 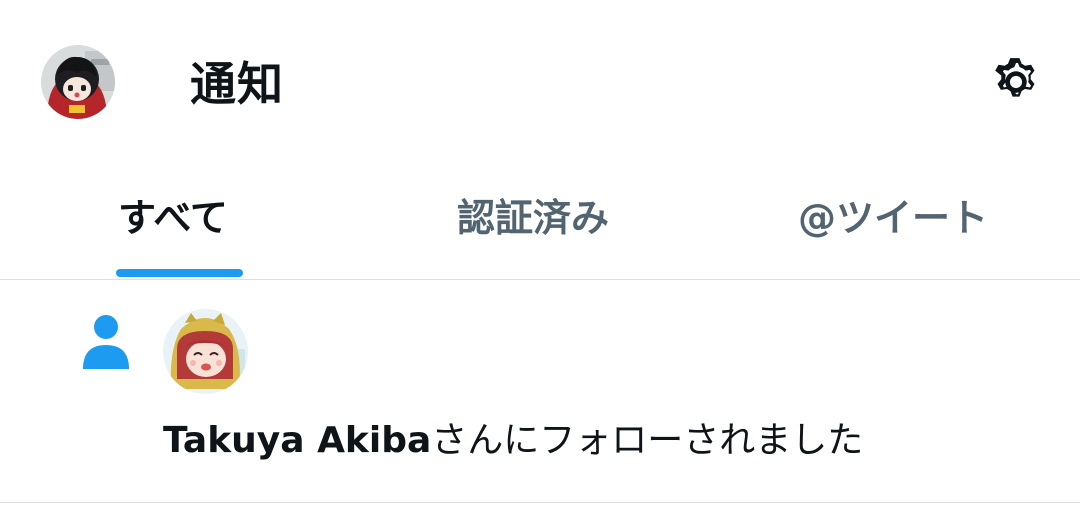 What do you see at coordinates (179, 273) in the screenshot?
I see `active-tab-indicator` at bounding box center [179, 273].